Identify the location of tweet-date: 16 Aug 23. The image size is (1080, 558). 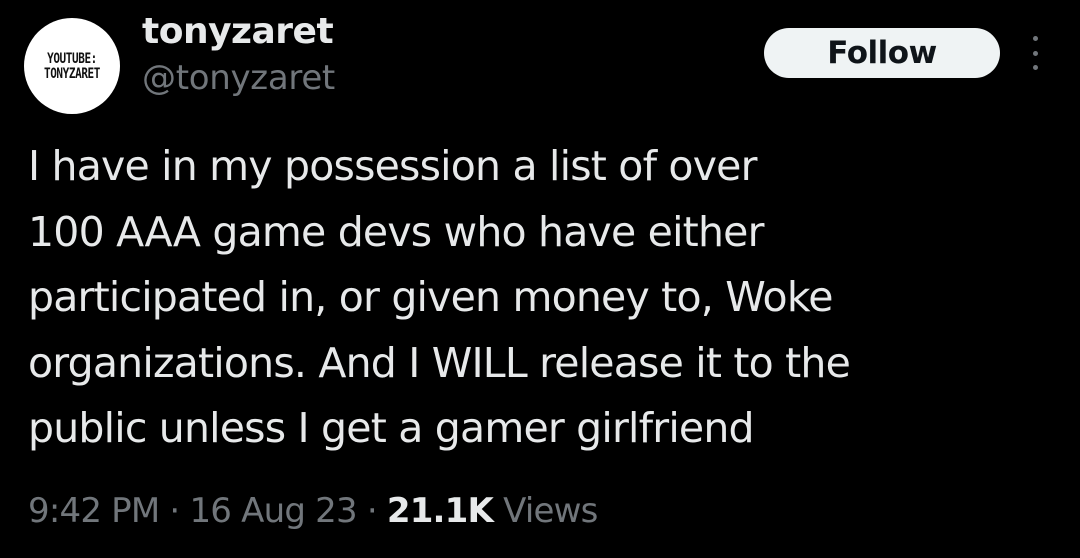
(273, 511).